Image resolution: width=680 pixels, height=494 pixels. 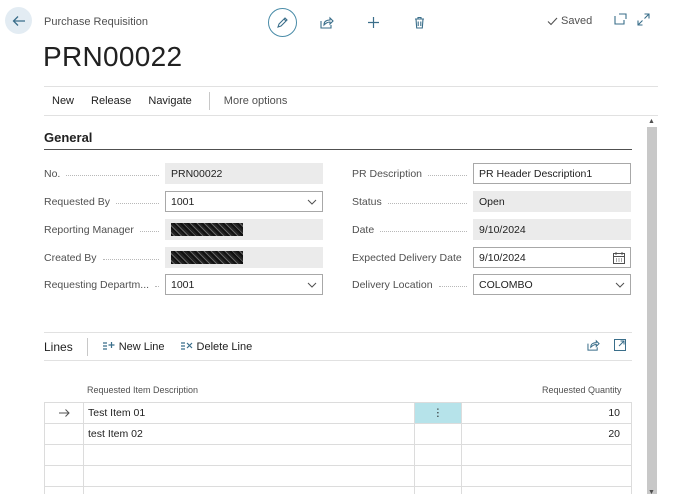 I want to click on general-section-title: General, so click(x=68, y=137).